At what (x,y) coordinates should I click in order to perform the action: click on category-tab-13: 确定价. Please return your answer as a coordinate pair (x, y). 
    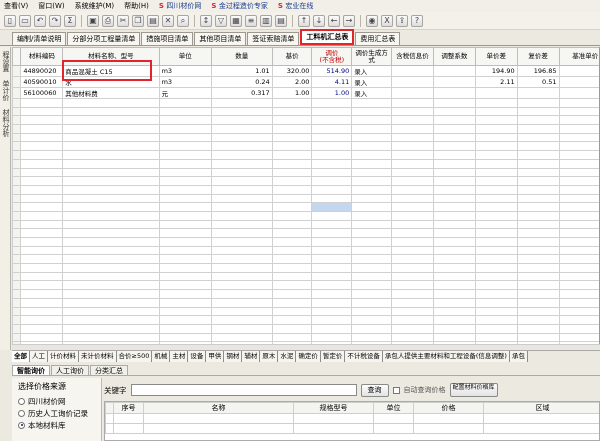
    Looking at the image, I should click on (308, 356).